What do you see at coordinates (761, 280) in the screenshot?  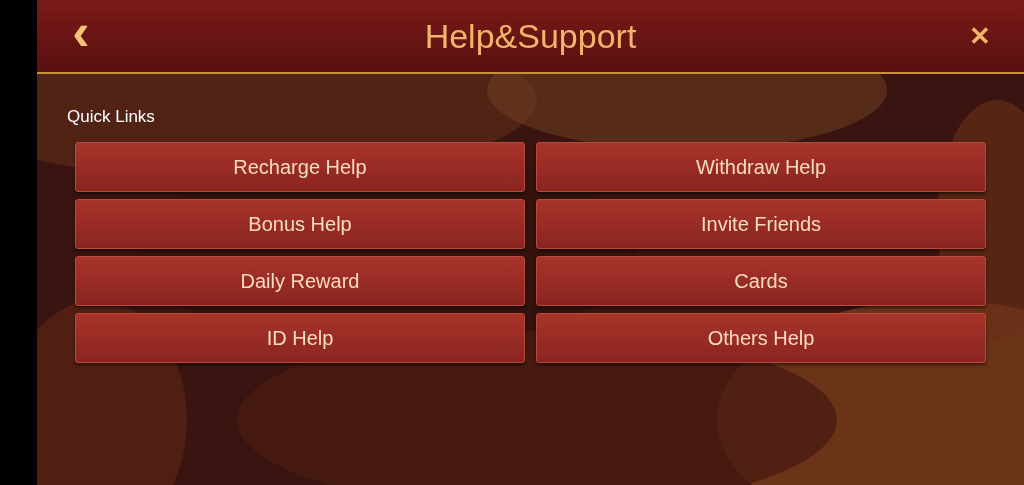 I see `link-button: Cards` at bounding box center [761, 280].